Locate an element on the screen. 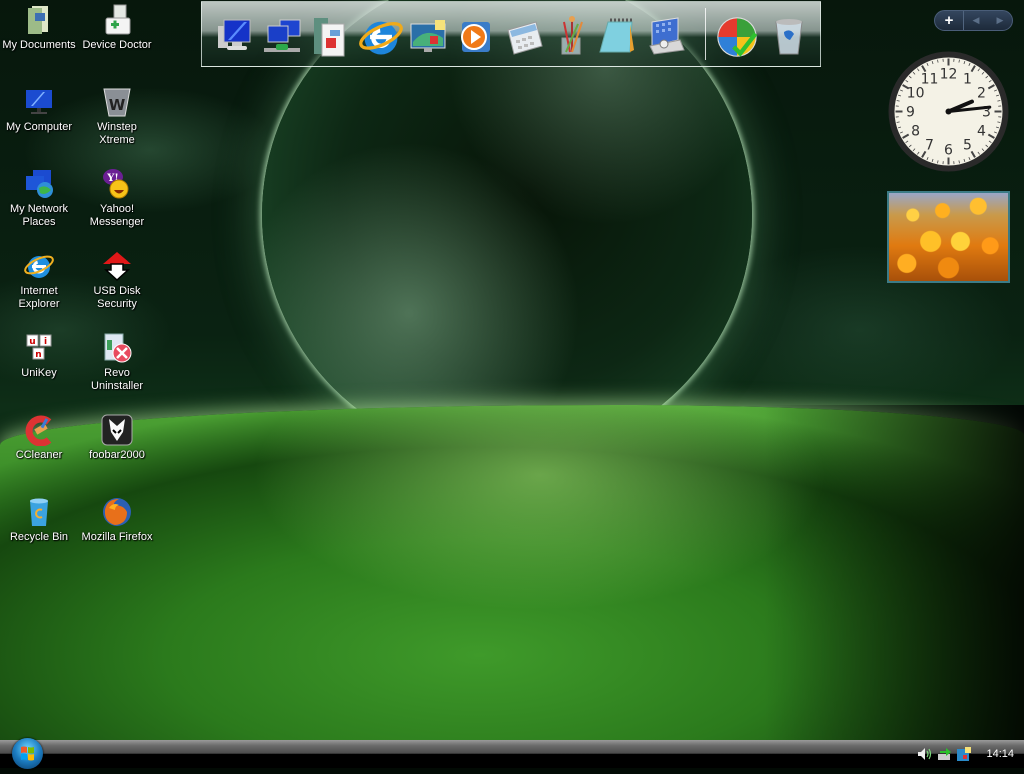  icon-label: Winstep Xtreme is located at coordinates (117, 134).